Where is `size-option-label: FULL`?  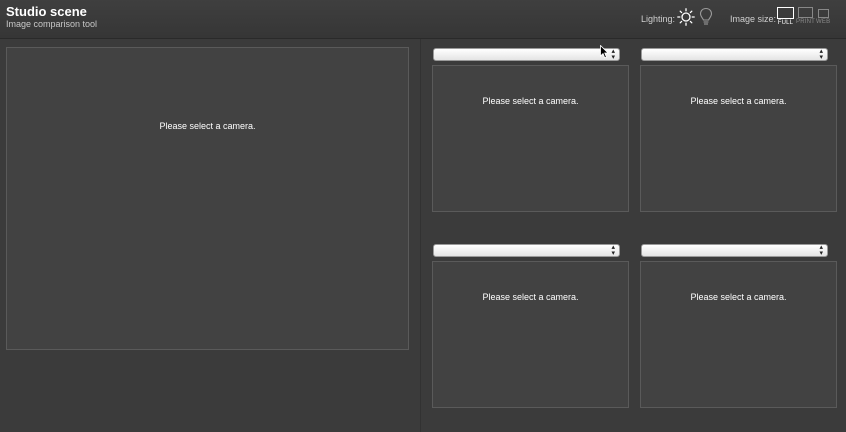
size-option-label: FULL is located at coordinates (785, 23).